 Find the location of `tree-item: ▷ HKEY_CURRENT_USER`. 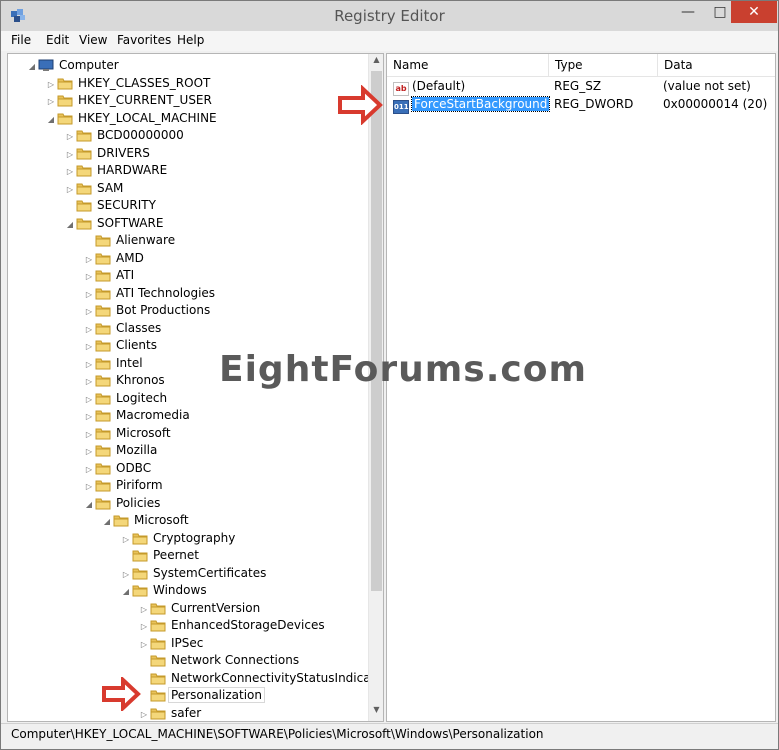

tree-item: ▷ HKEY_CURRENT_USER is located at coordinates (129, 100).